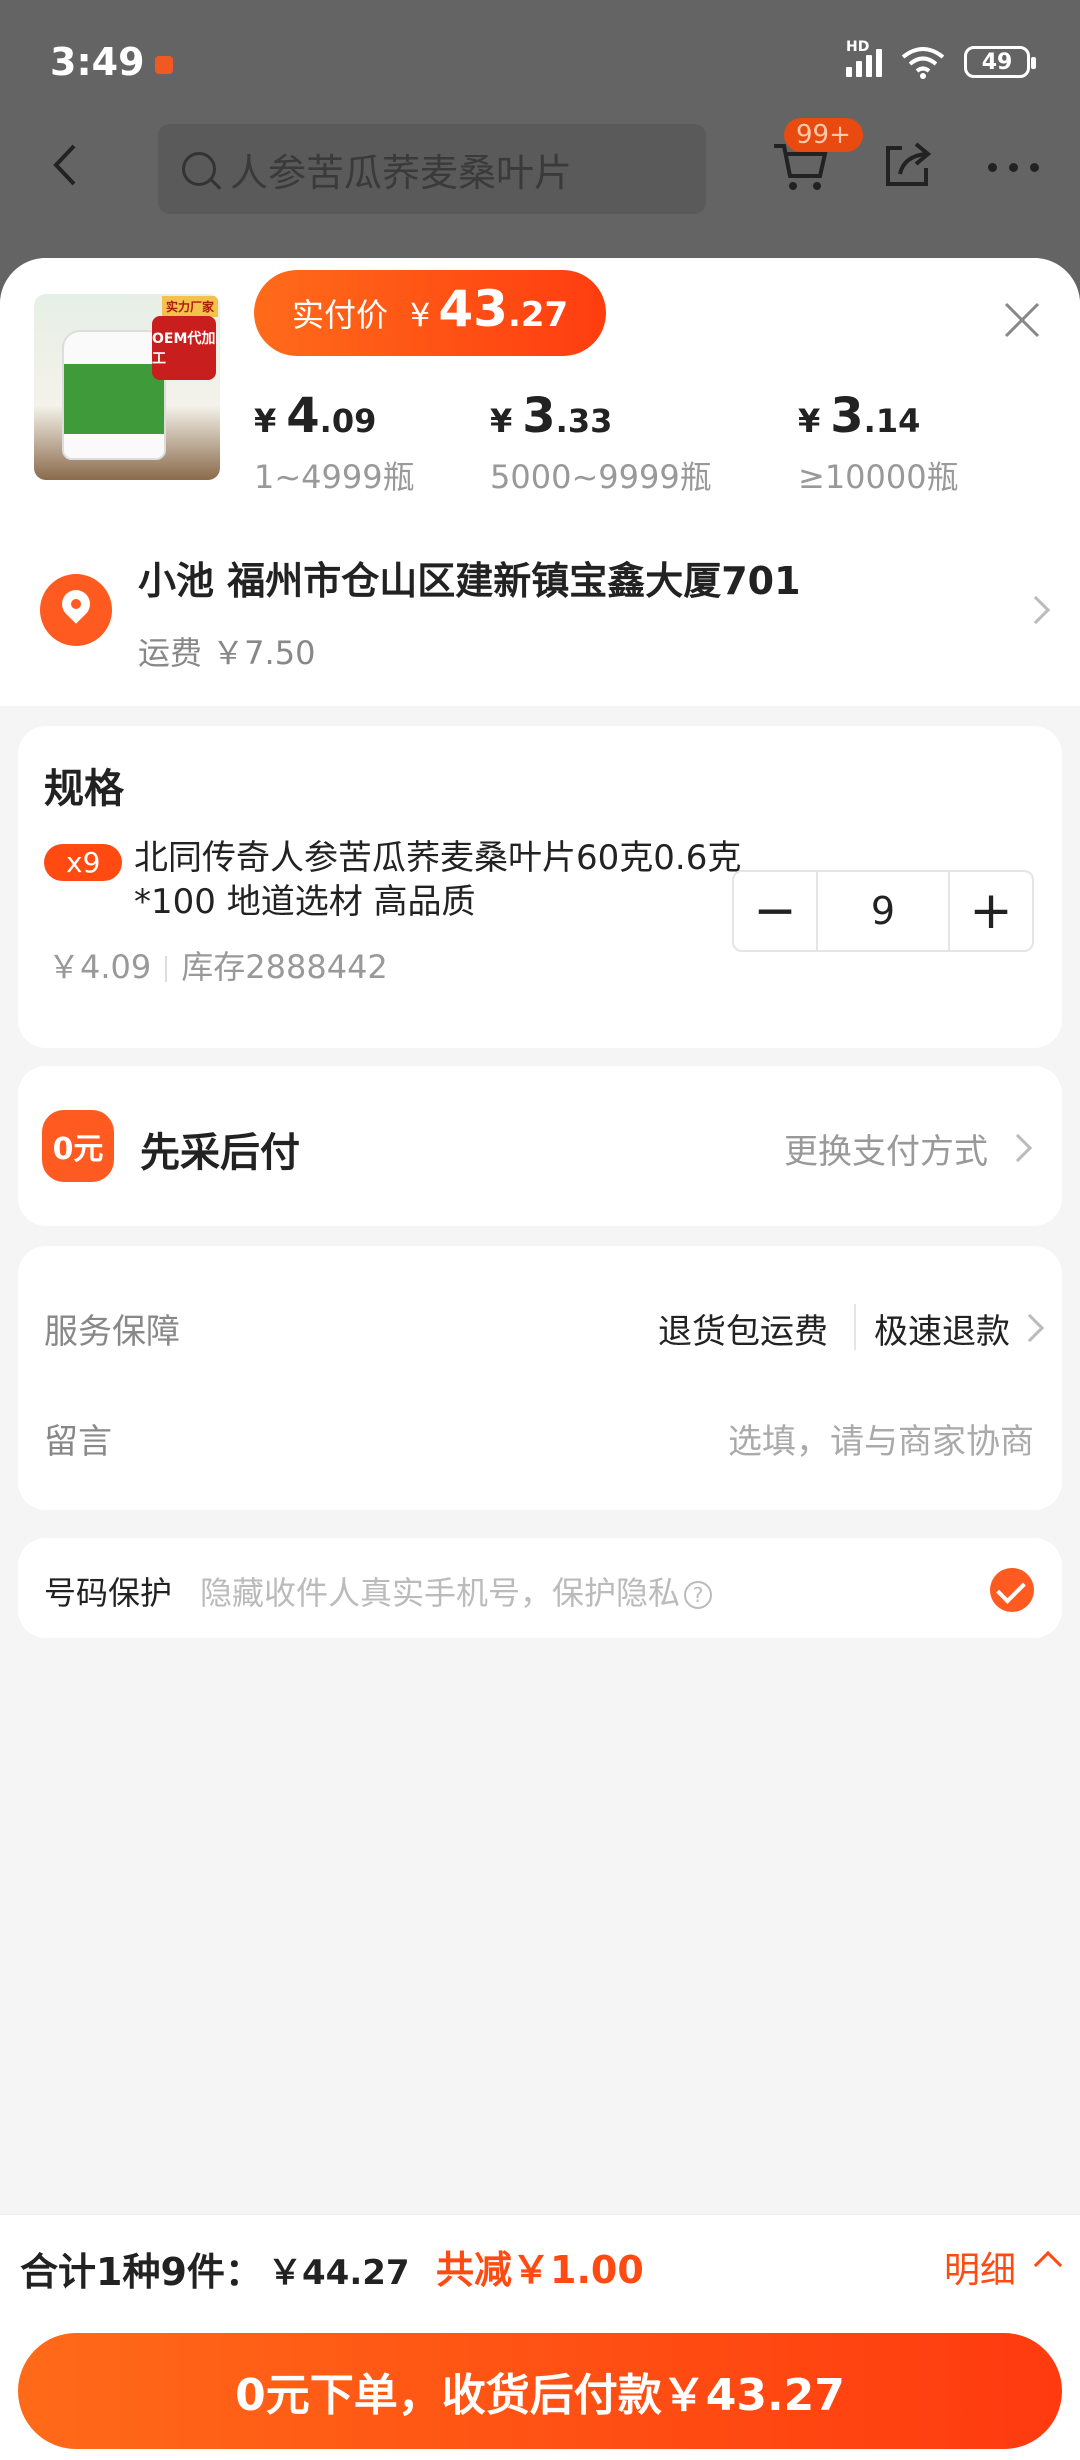 The image size is (1080, 2460). I want to click on address-row: 小池 福州市仓山区建新镇宝鑫大厦701 运费 ￥7.50, so click(540, 608).